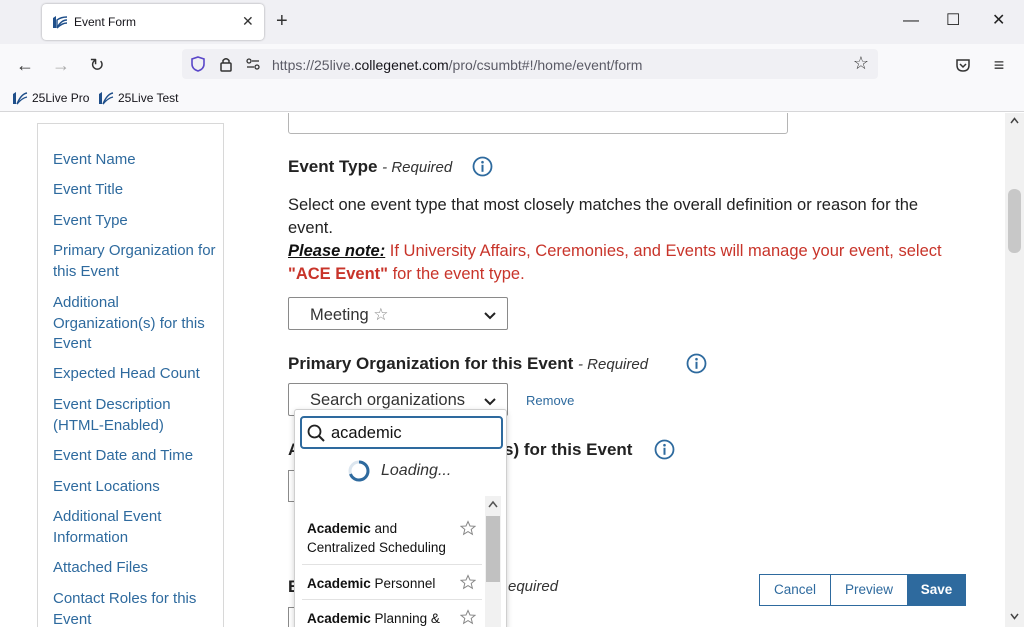 The height and width of the screenshot is (627, 1024). Describe the element at coordinates (795, 590) in the screenshot. I see `cancel-button: Cancel` at that location.